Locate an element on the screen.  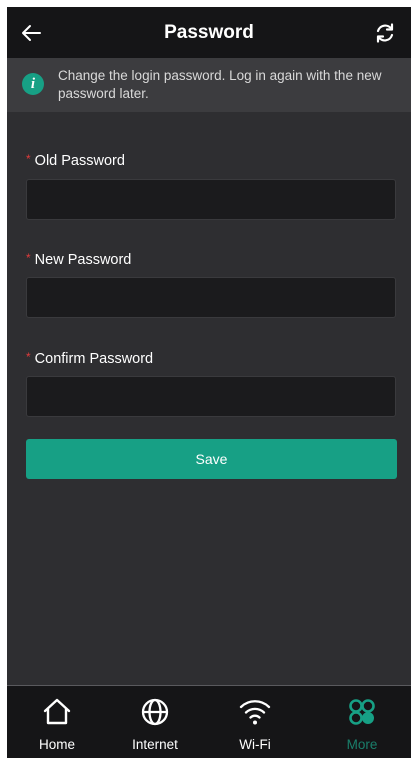
nav-home-label: Home is located at coordinates (56, 744).